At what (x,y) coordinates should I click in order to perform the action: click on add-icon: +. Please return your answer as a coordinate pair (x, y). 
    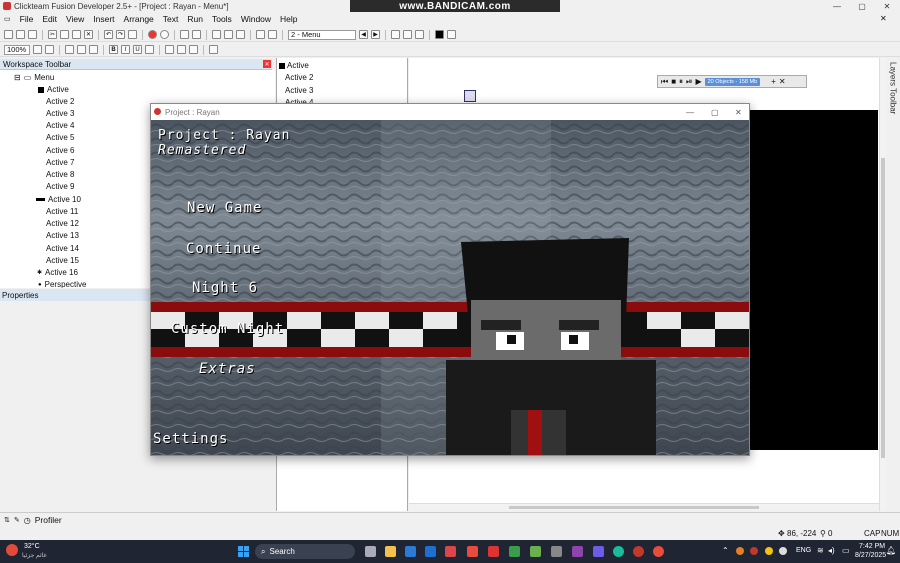
    Looking at the image, I should click on (773, 81).